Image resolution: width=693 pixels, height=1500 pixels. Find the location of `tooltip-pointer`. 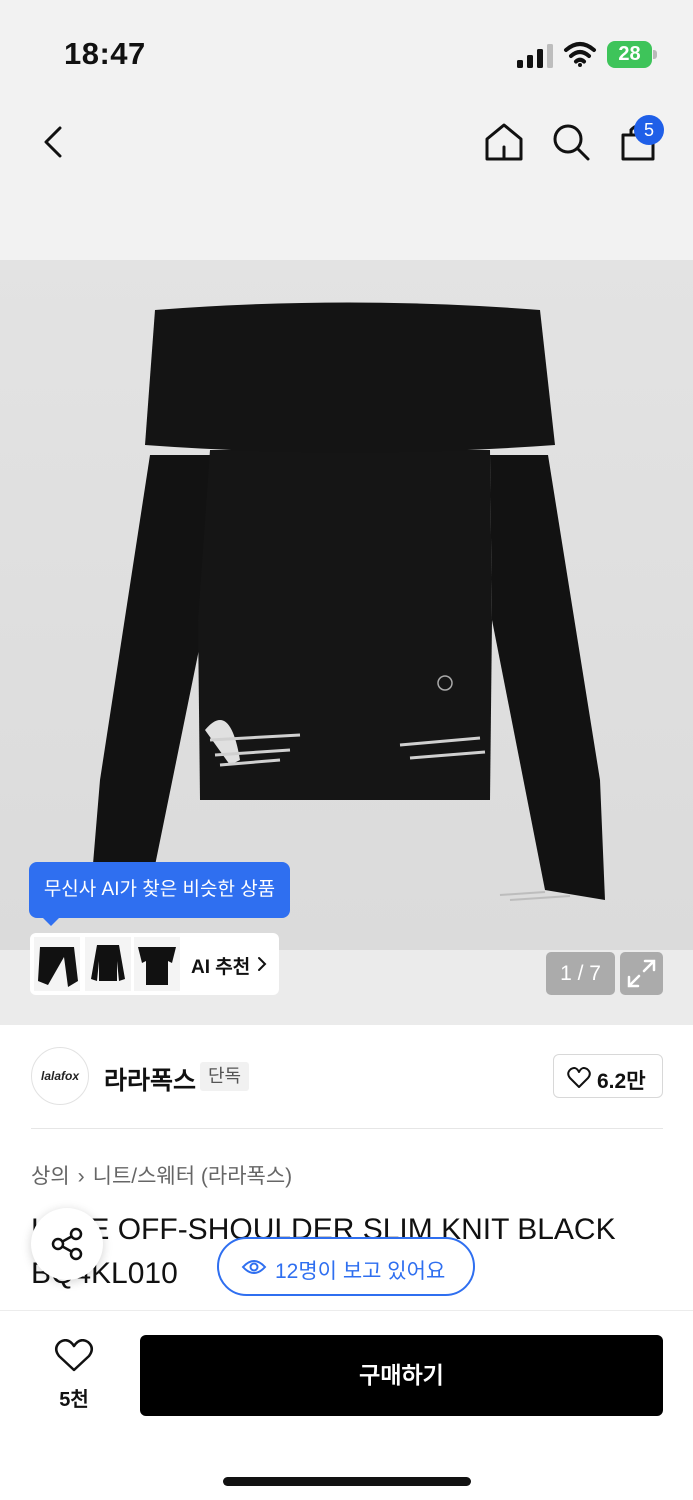

tooltip-pointer is located at coordinates (51, 921).